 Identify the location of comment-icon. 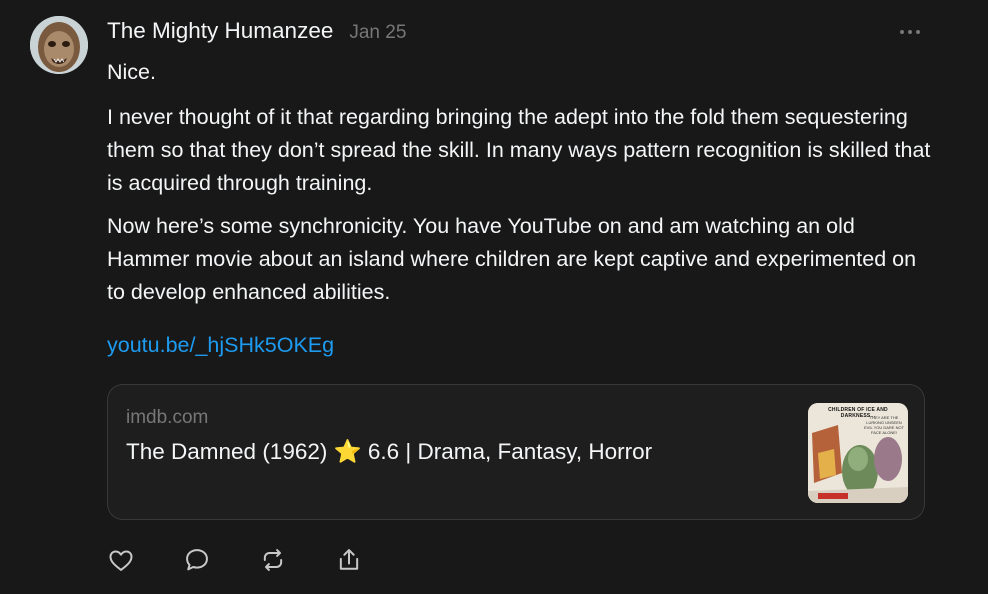
(197, 560).